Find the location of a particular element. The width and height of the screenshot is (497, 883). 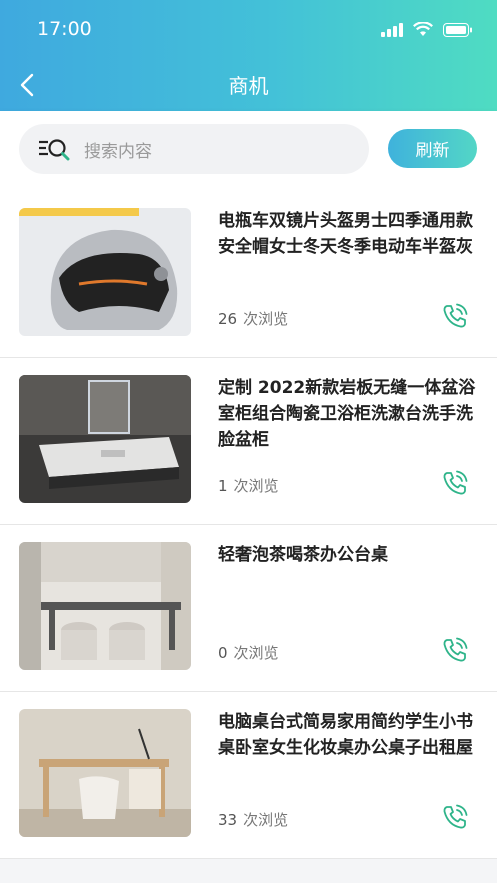

view-number: 0 is located at coordinates (223, 653).